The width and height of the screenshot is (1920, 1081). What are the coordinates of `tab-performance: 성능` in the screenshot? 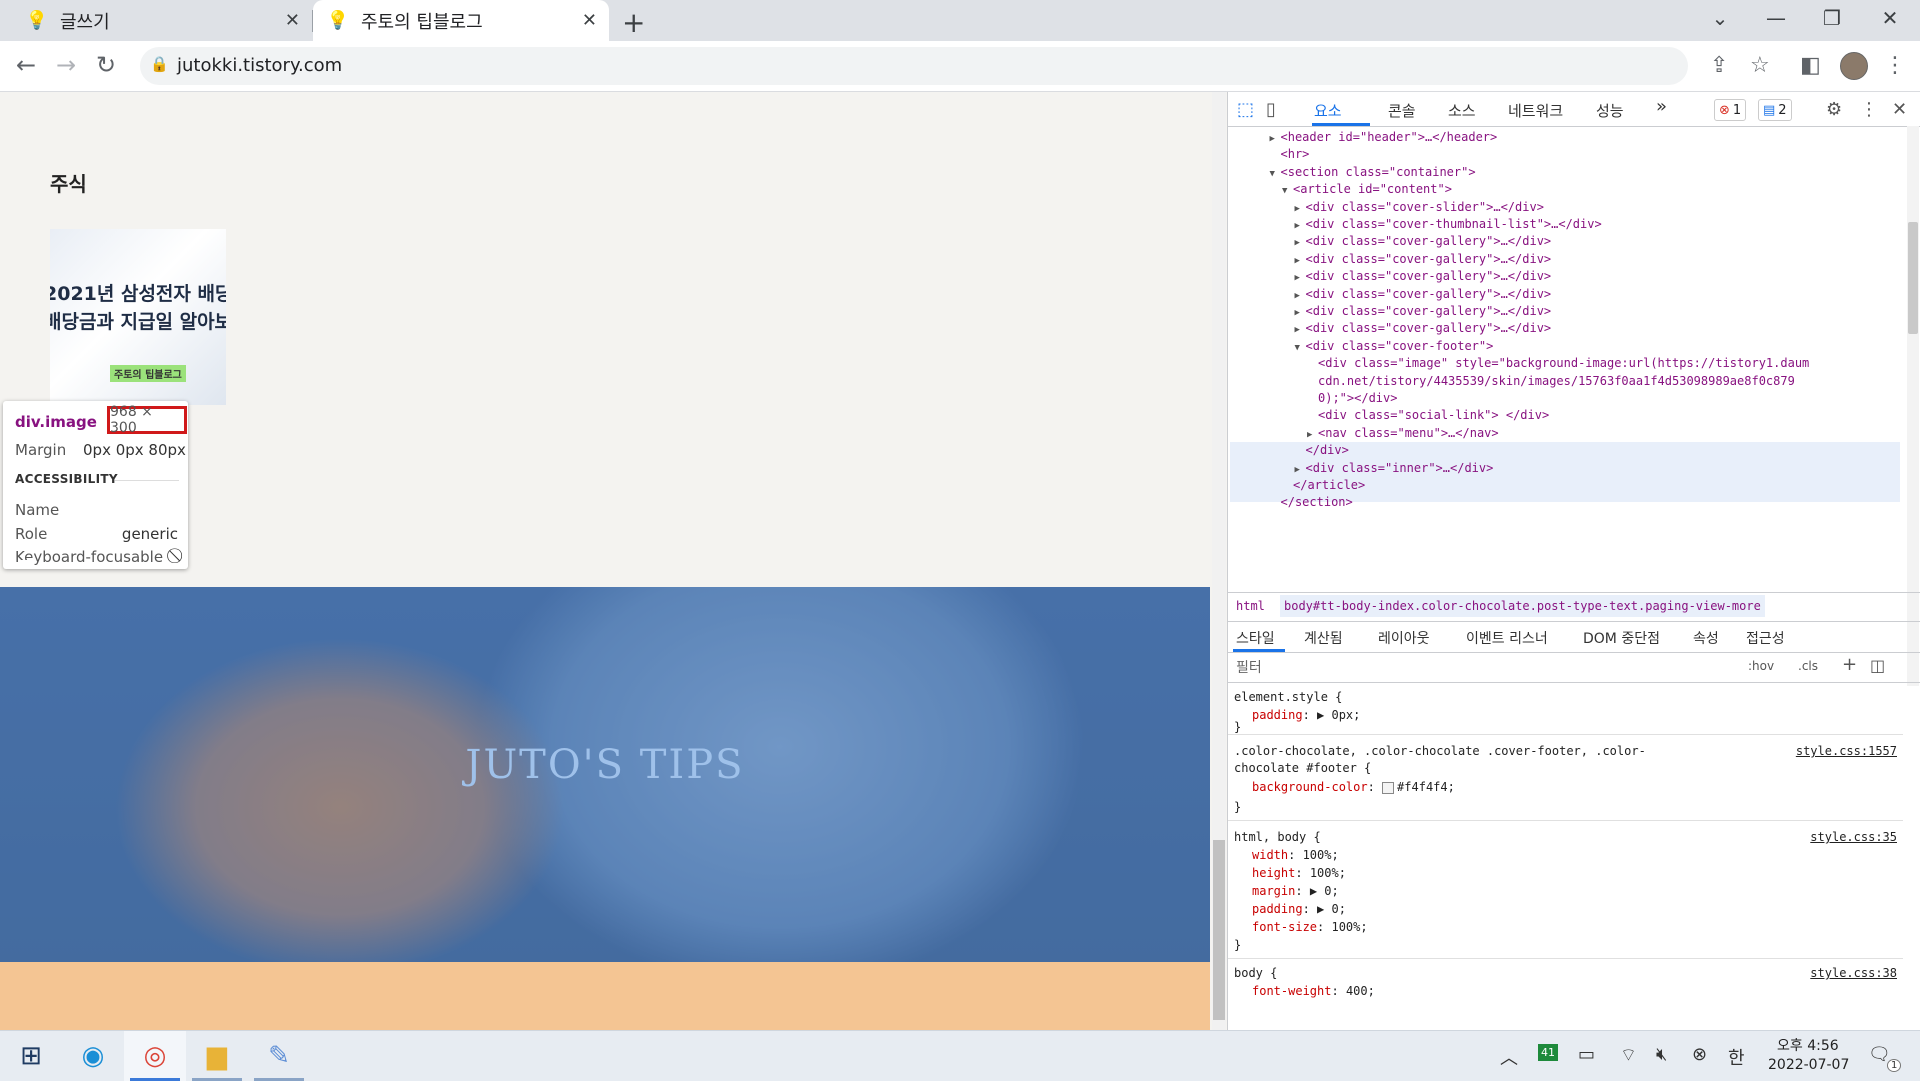 It's located at (1610, 110).